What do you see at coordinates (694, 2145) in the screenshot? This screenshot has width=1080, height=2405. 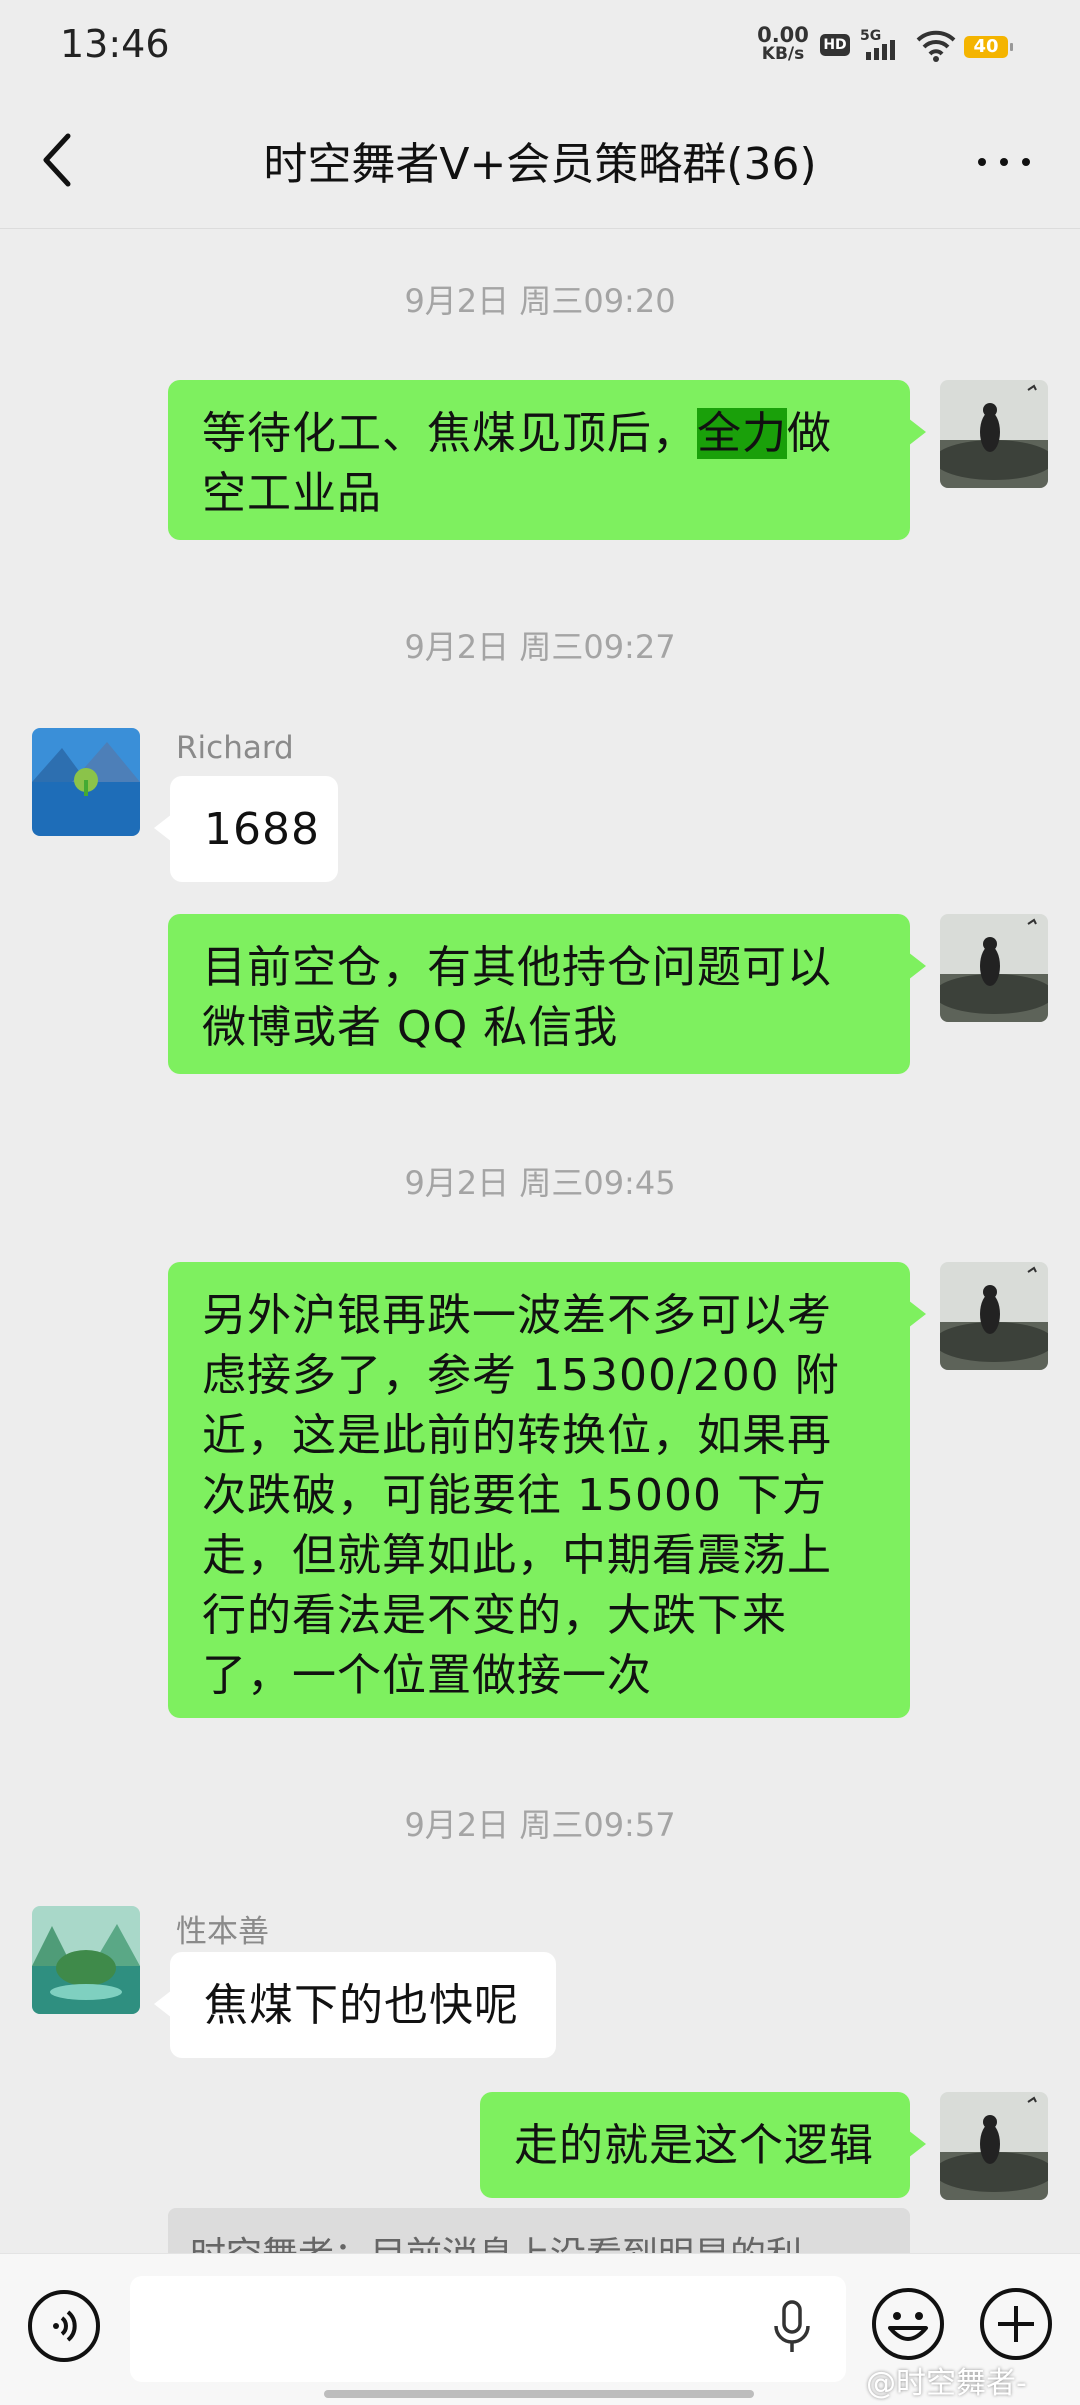 I see `message-text: 走的就是这个逻辑` at bounding box center [694, 2145].